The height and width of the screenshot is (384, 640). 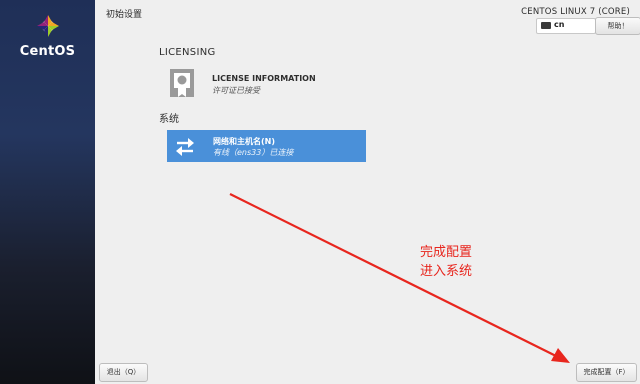 What do you see at coordinates (446, 262) in the screenshot?
I see `annotation-text: 完成配置 进入系统` at bounding box center [446, 262].